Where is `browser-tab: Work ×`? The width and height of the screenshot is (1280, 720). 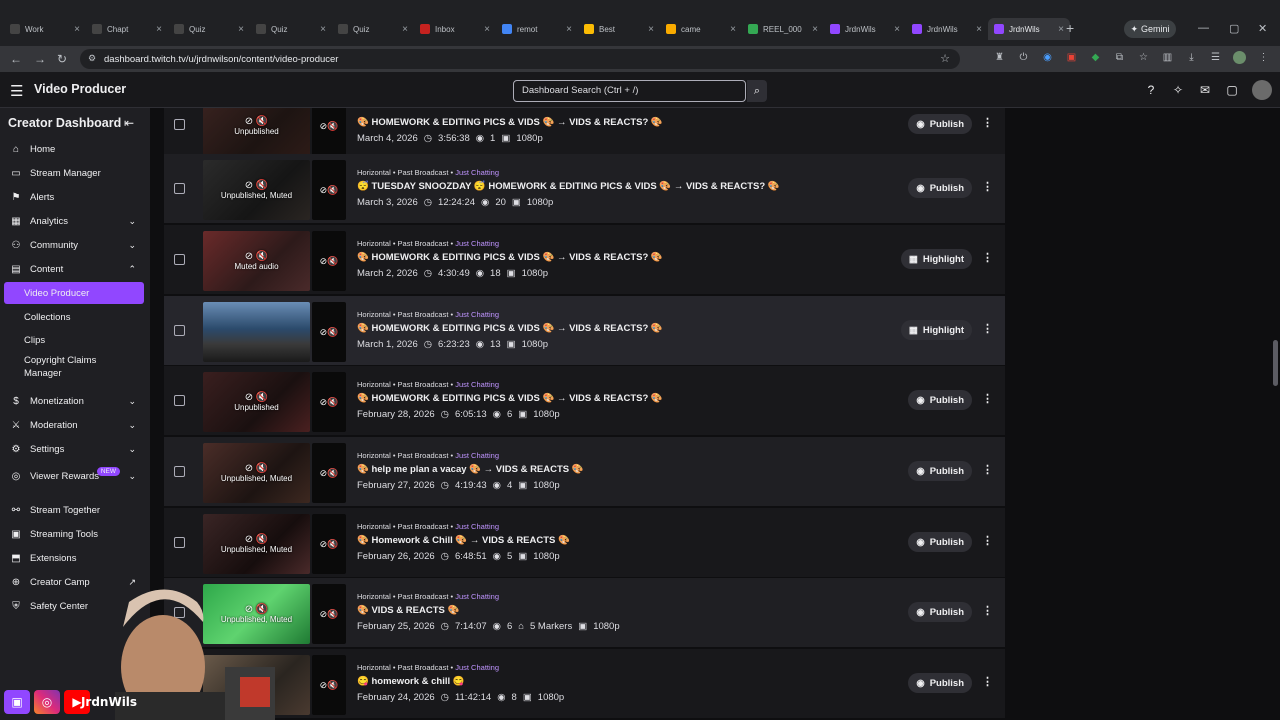
browser-tab: Work × is located at coordinates (45, 29).